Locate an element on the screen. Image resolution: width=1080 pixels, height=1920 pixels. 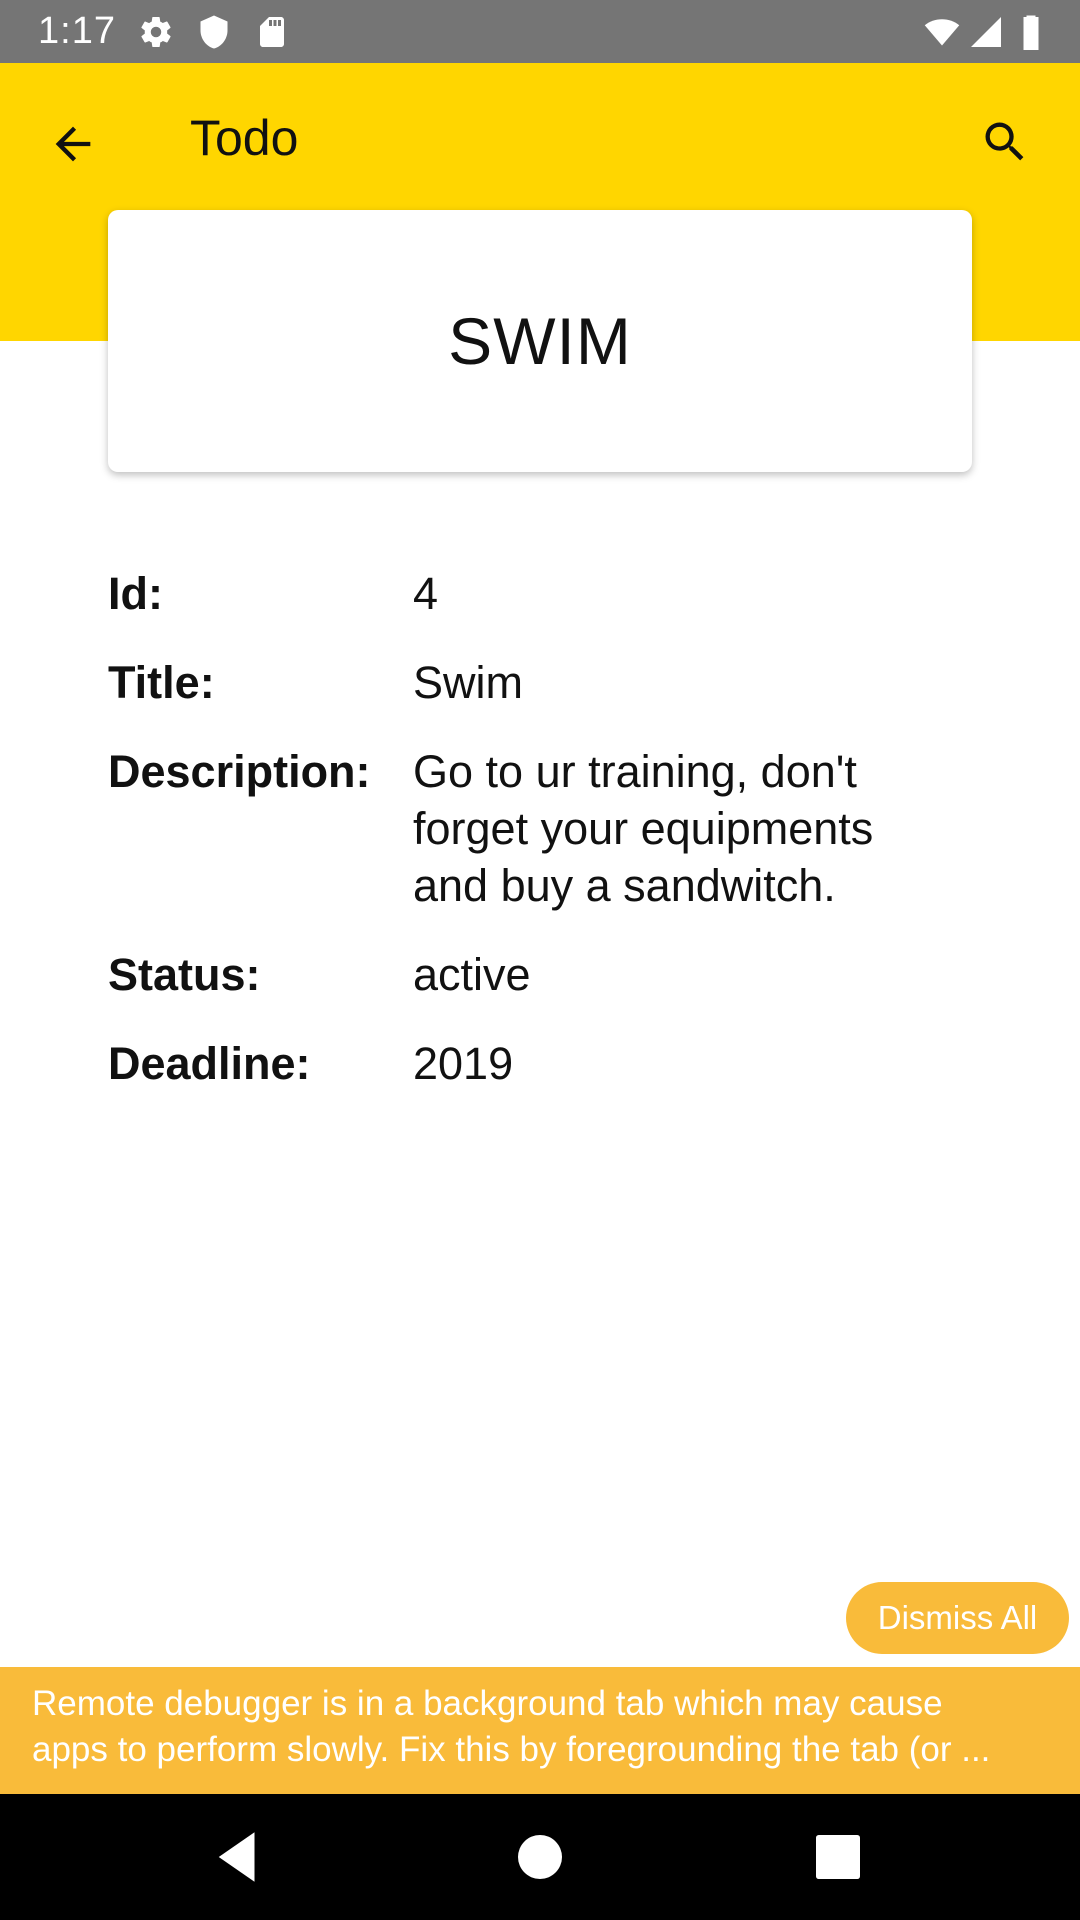
detail-label: Title: is located at coordinates (161, 682).